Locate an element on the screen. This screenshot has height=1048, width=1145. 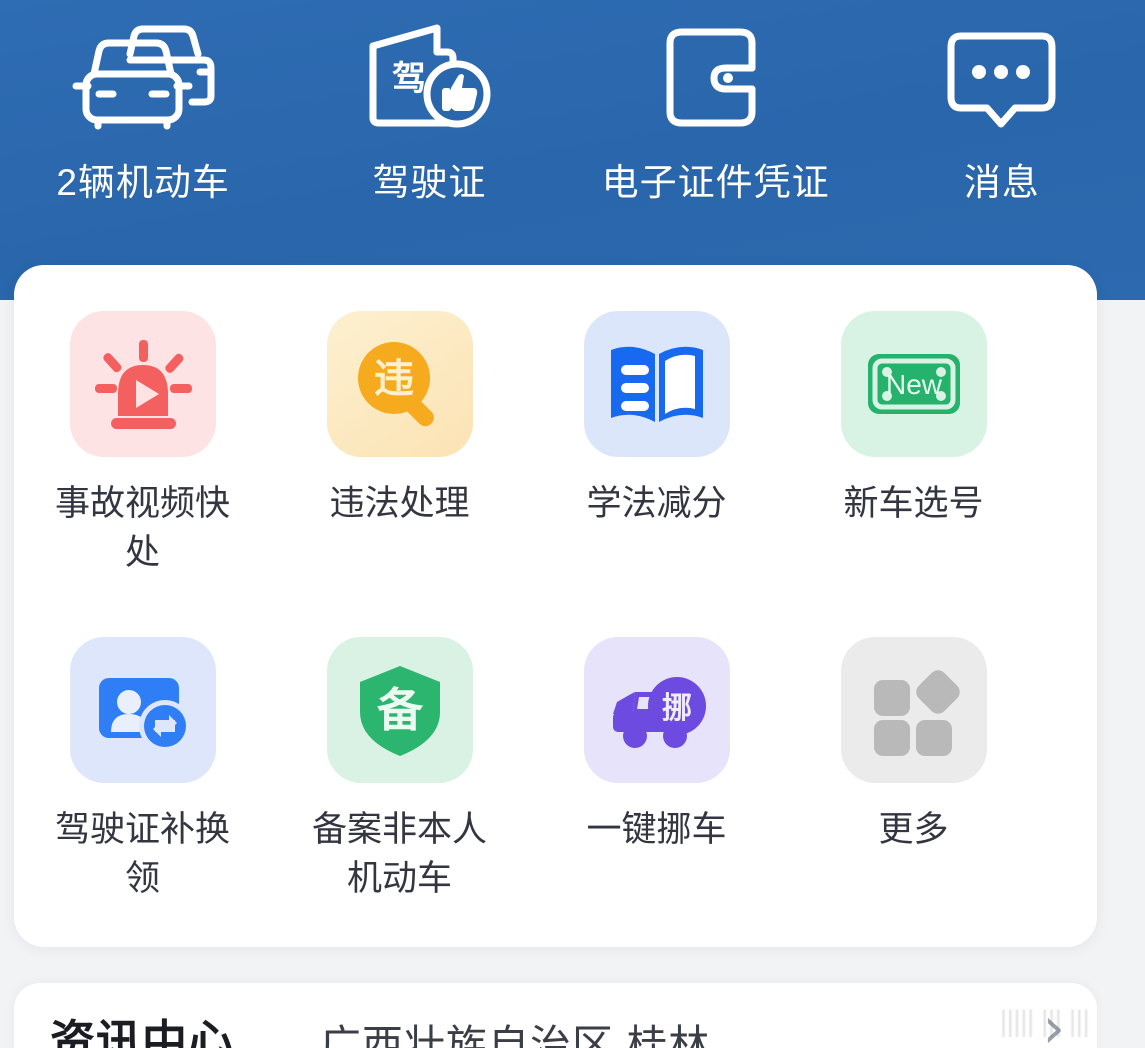
service-item-study-law: 学法减分 is located at coordinates (656, 444).